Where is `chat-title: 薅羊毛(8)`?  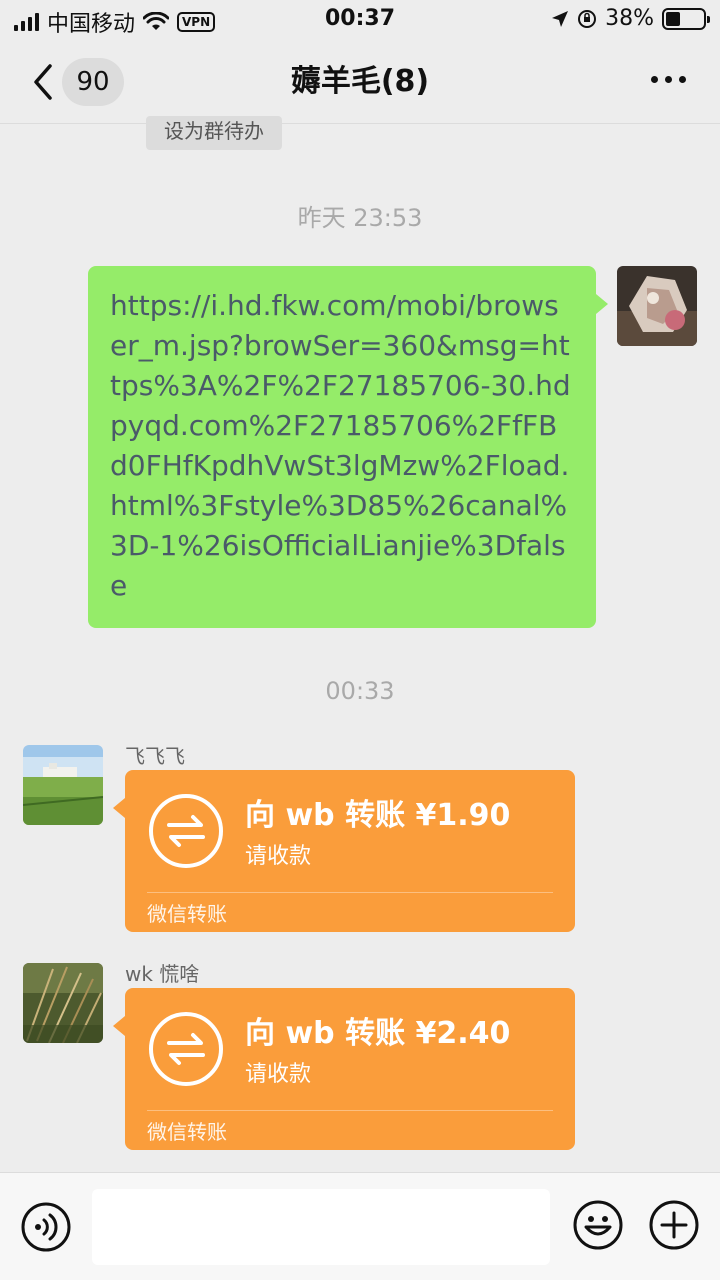 chat-title: 薅羊毛(8) is located at coordinates (360, 81).